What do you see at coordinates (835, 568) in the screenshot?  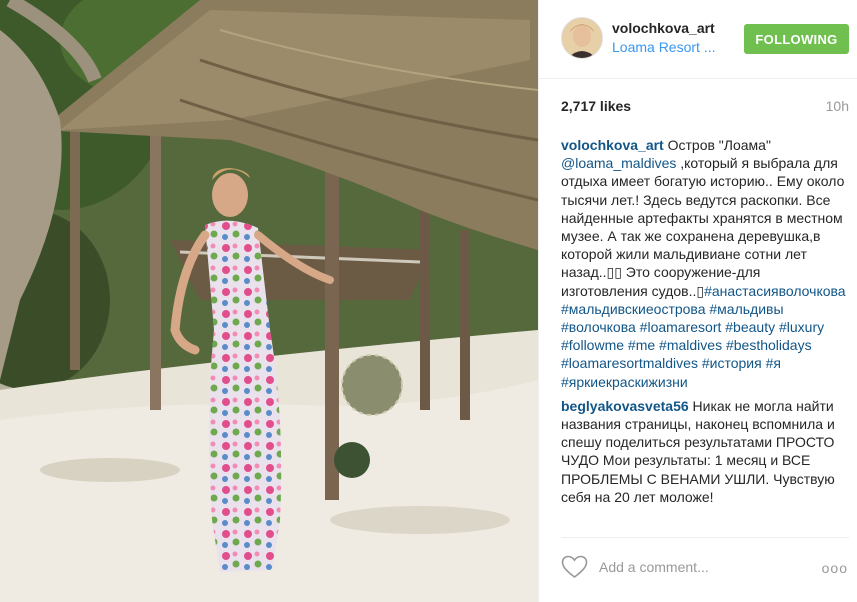 I see `more-options-icon: ooo` at bounding box center [835, 568].